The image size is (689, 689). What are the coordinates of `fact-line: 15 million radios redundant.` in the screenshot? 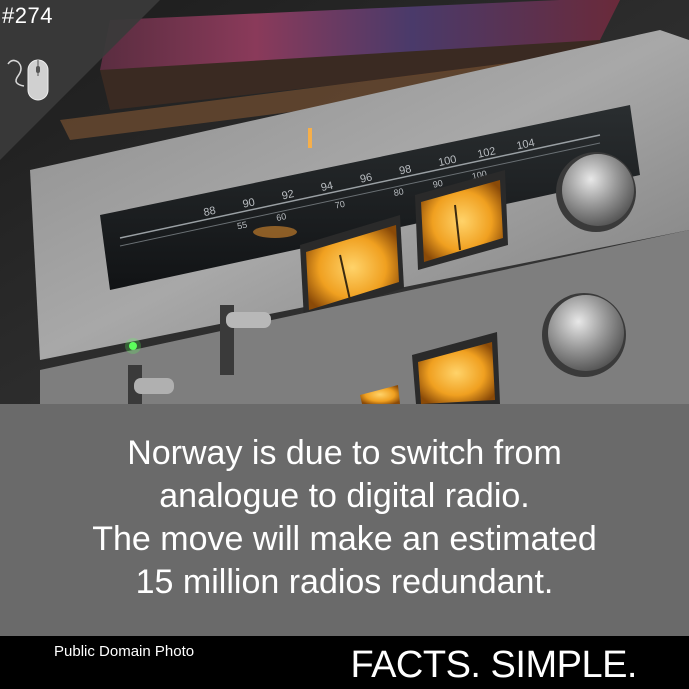 It's located at (344, 582).